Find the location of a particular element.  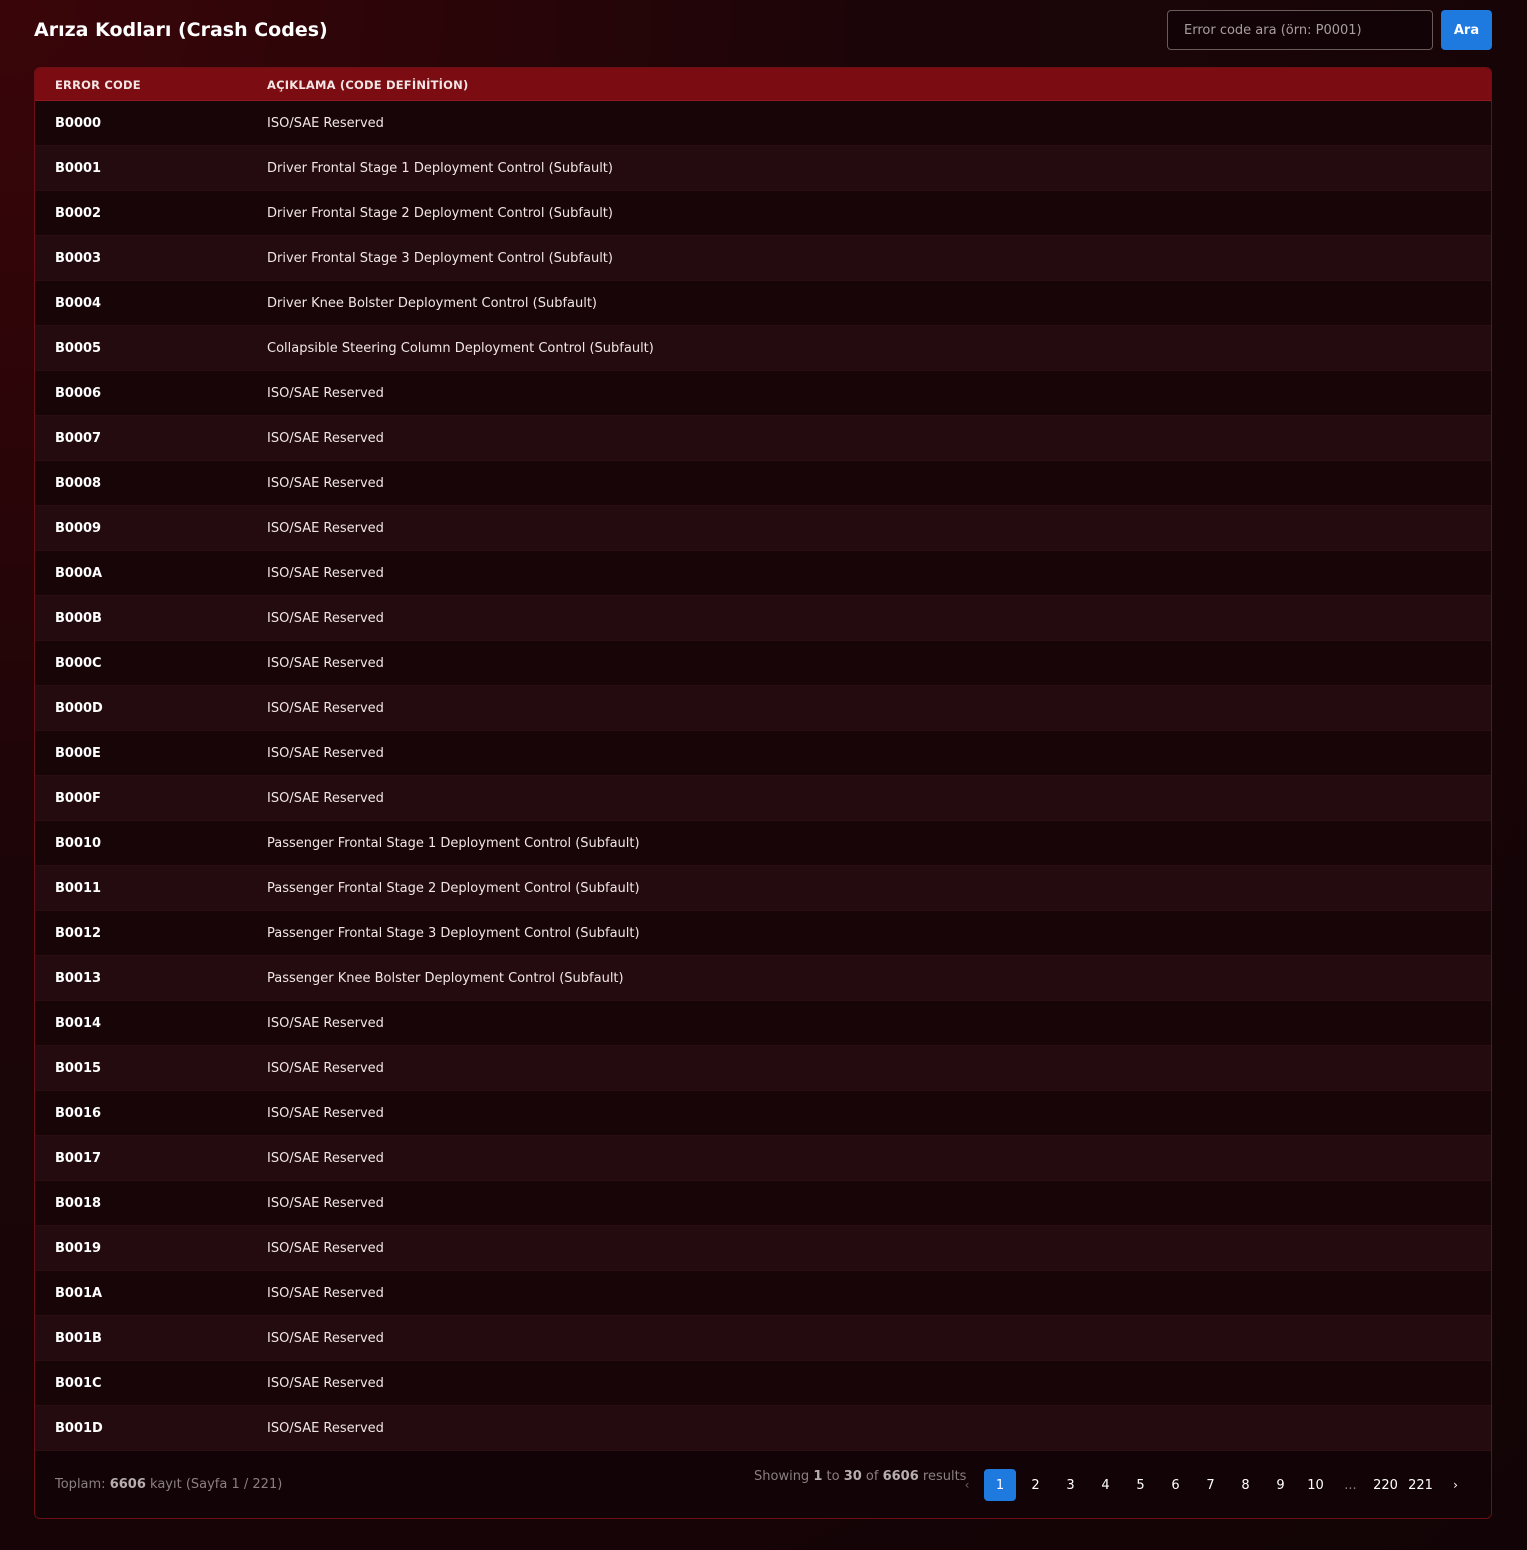

table-row: B001B ISO/SAE Reserved is located at coordinates (763, 1338).